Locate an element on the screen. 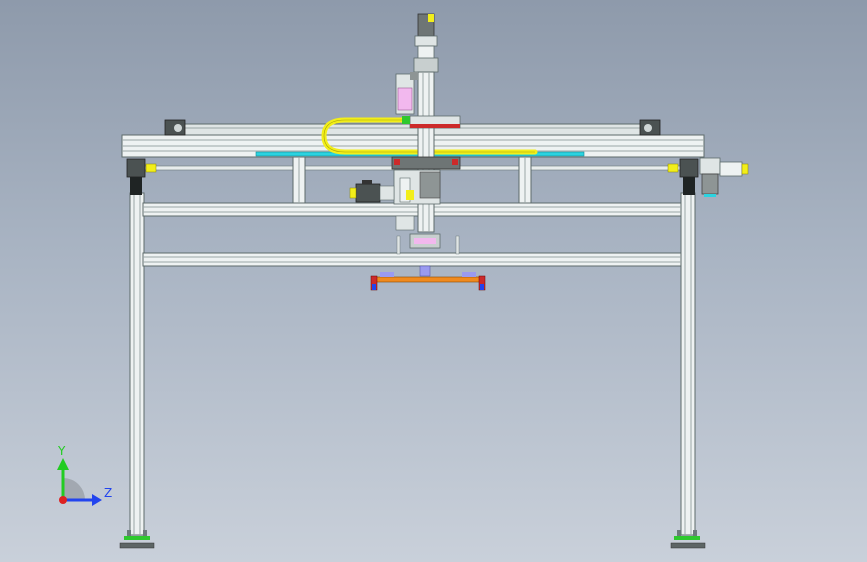 The height and width of the screenshot is (562, 867). lower-cross-beam is located at coordinates (412, 259).